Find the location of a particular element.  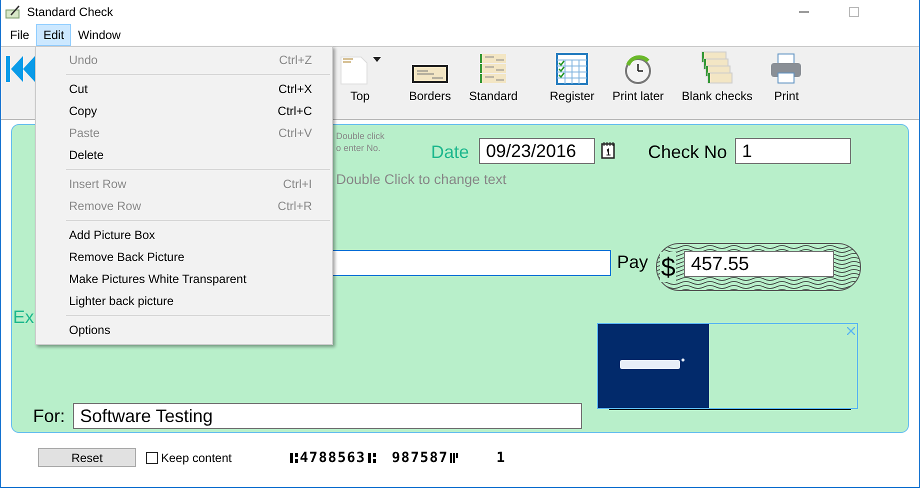

for-label: For: is located at coordinates (49, 416).